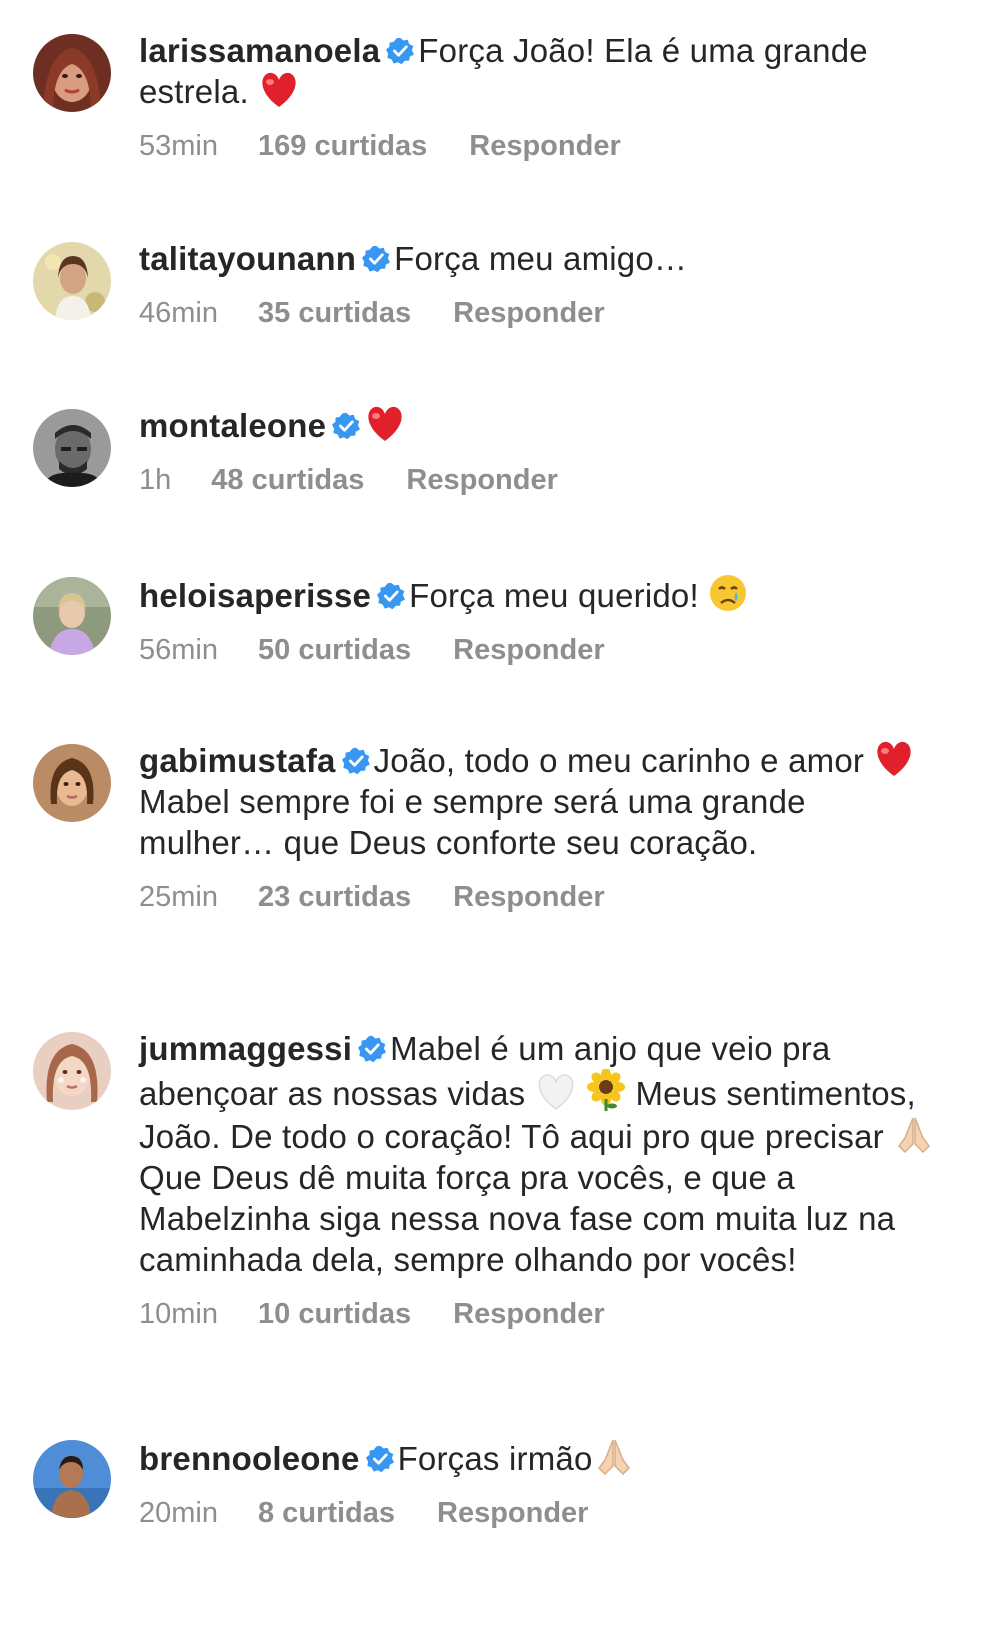 This screenshot has height=1637, width=984. What do you see at coordinates (623, 760) in the screenshot?
I see `comment-content: João, todo o meu carinho e amor` at bounding box center [623, 760].